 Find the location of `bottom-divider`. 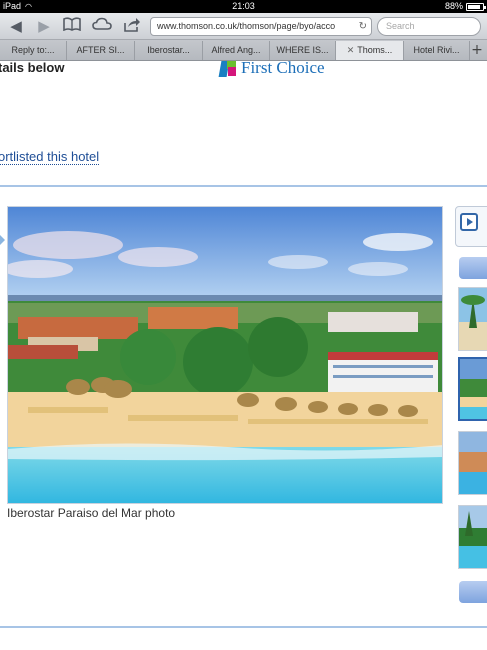

bottom-divider is located at coordinates (243, 627).